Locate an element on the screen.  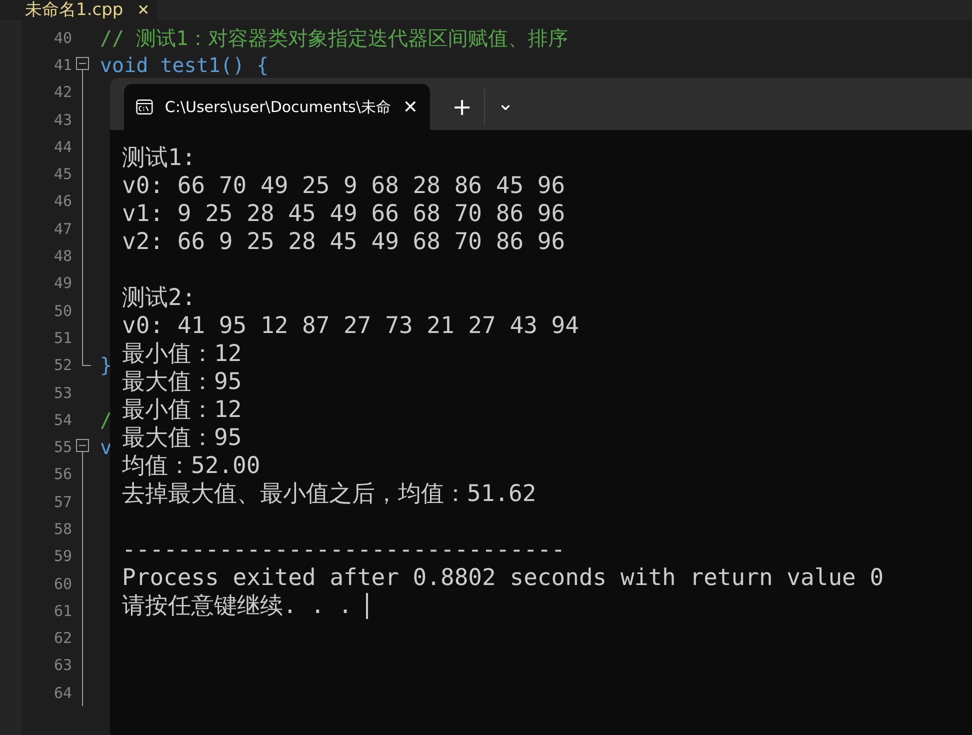
output-line: 测试1: is located at coordinates (159, 158).